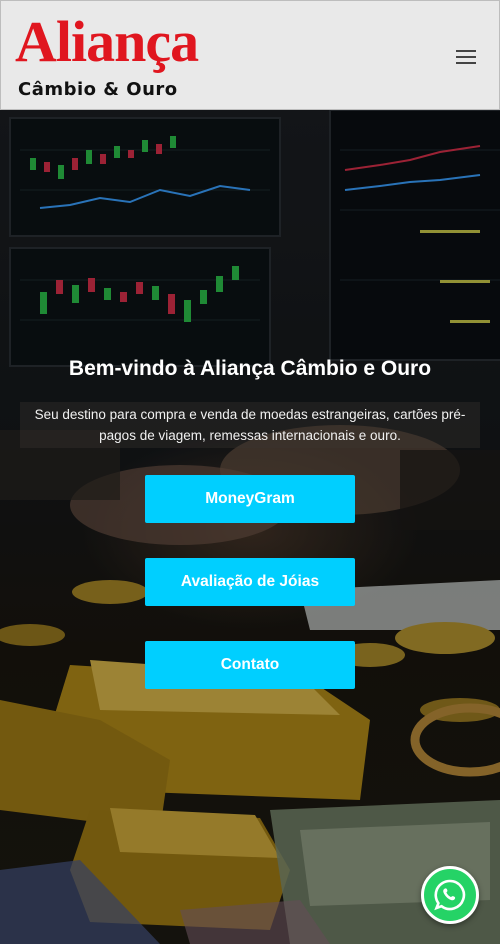  I want to click on brand-logo: Aliança Câmbio & Ouro, so click(107, 57).